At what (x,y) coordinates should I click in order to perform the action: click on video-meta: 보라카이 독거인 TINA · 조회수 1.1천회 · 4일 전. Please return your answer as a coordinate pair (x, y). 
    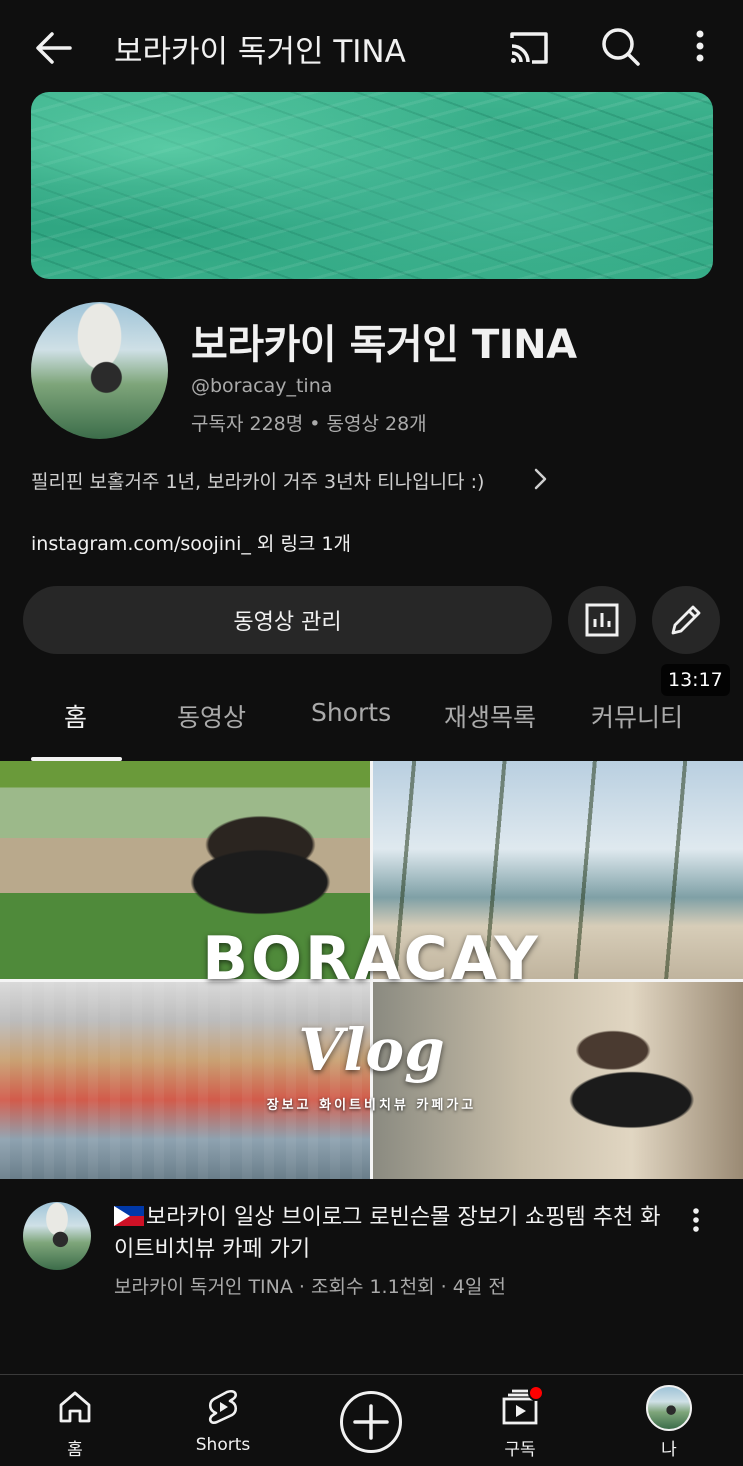
    Looking at the image, I should click on (310, 1287).